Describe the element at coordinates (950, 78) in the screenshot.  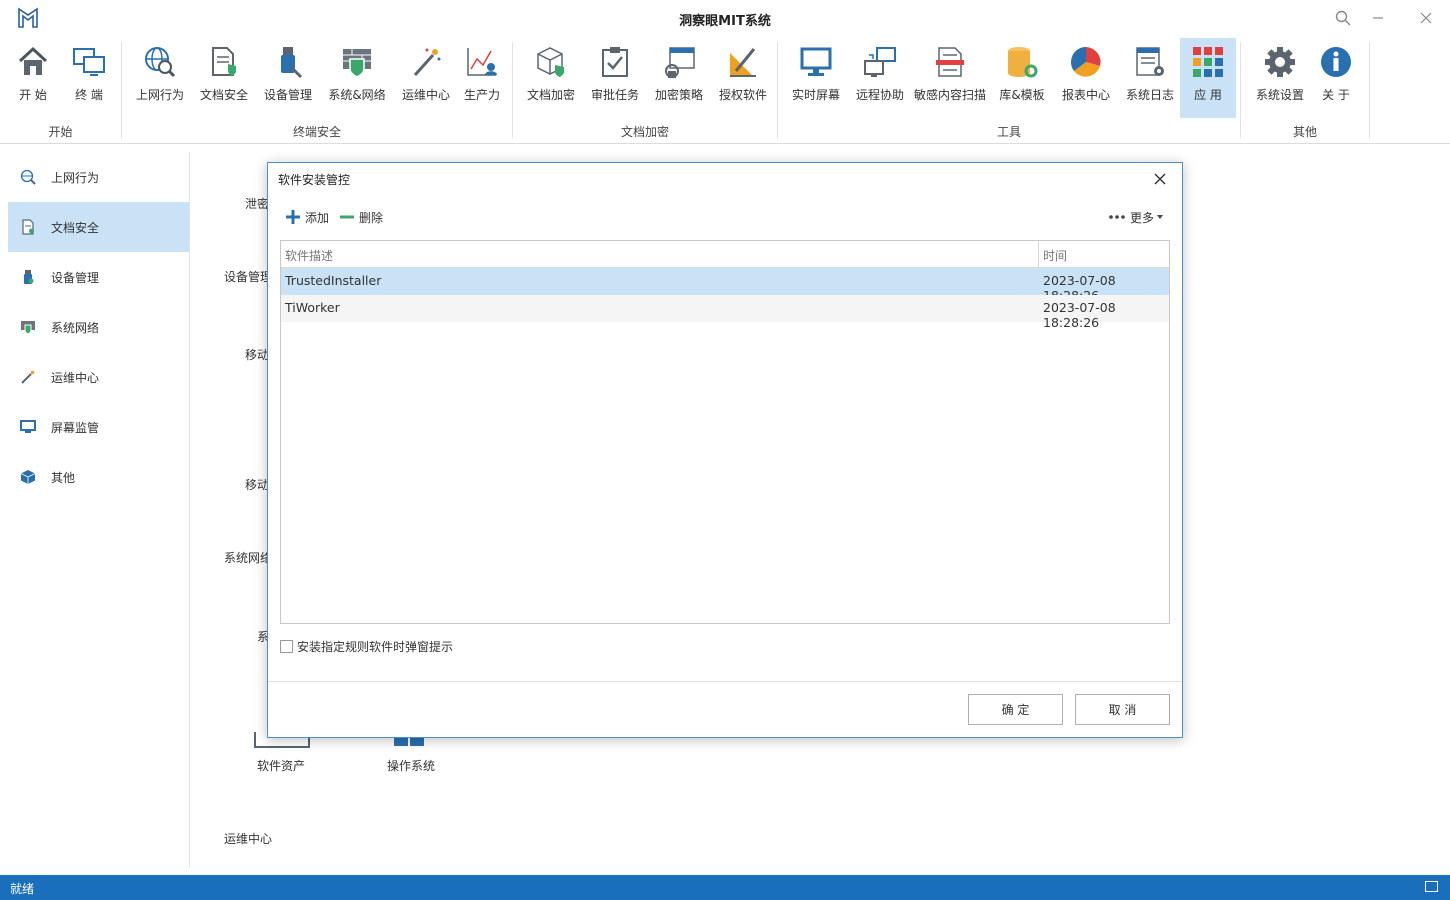
I see `ribbon-button-sensitive-scan: 敏感内容扫描` at that location.